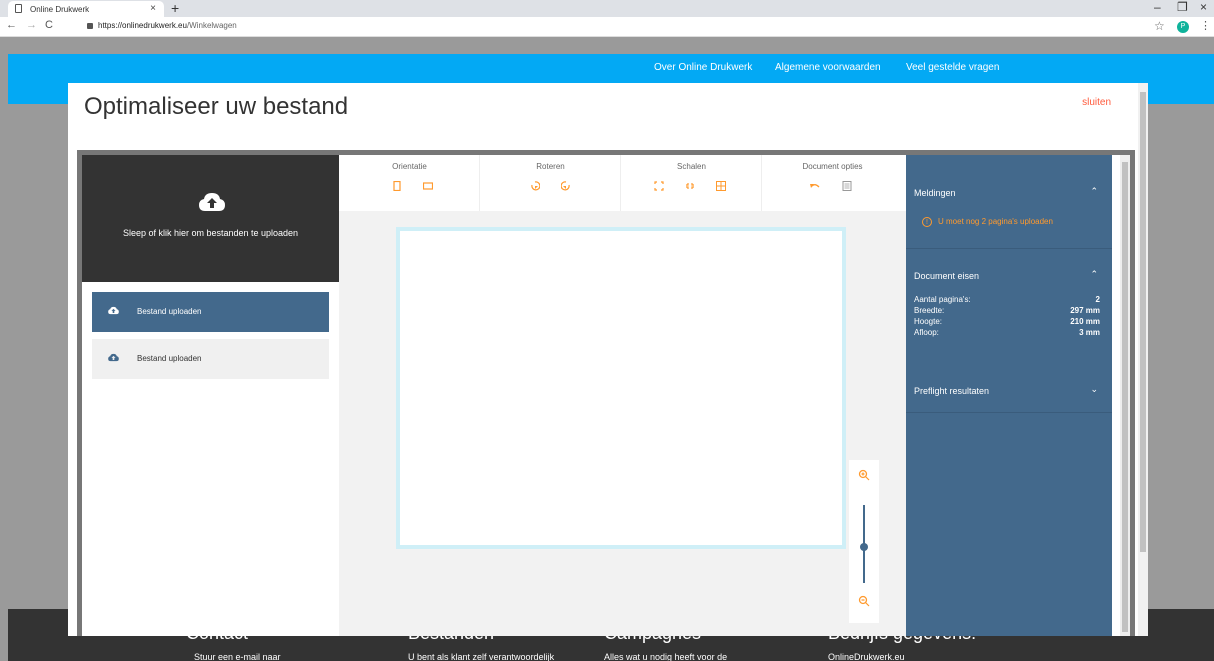 The width and height of the screenshot is (1214, 661). I want to click on toolbar-group-label: Roteren, so click(550, 166).